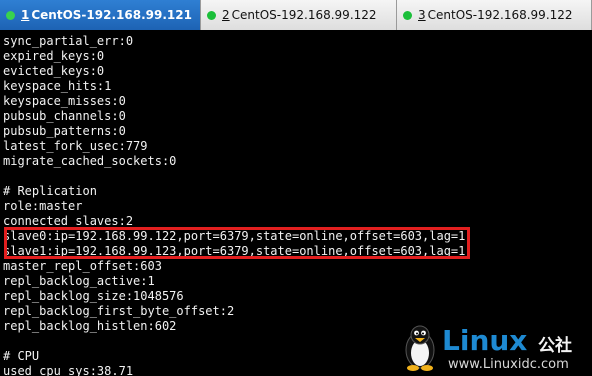 The image size is (592, 376). I want to click on terminal-line: evicted_keys:0, so click(54, 71).